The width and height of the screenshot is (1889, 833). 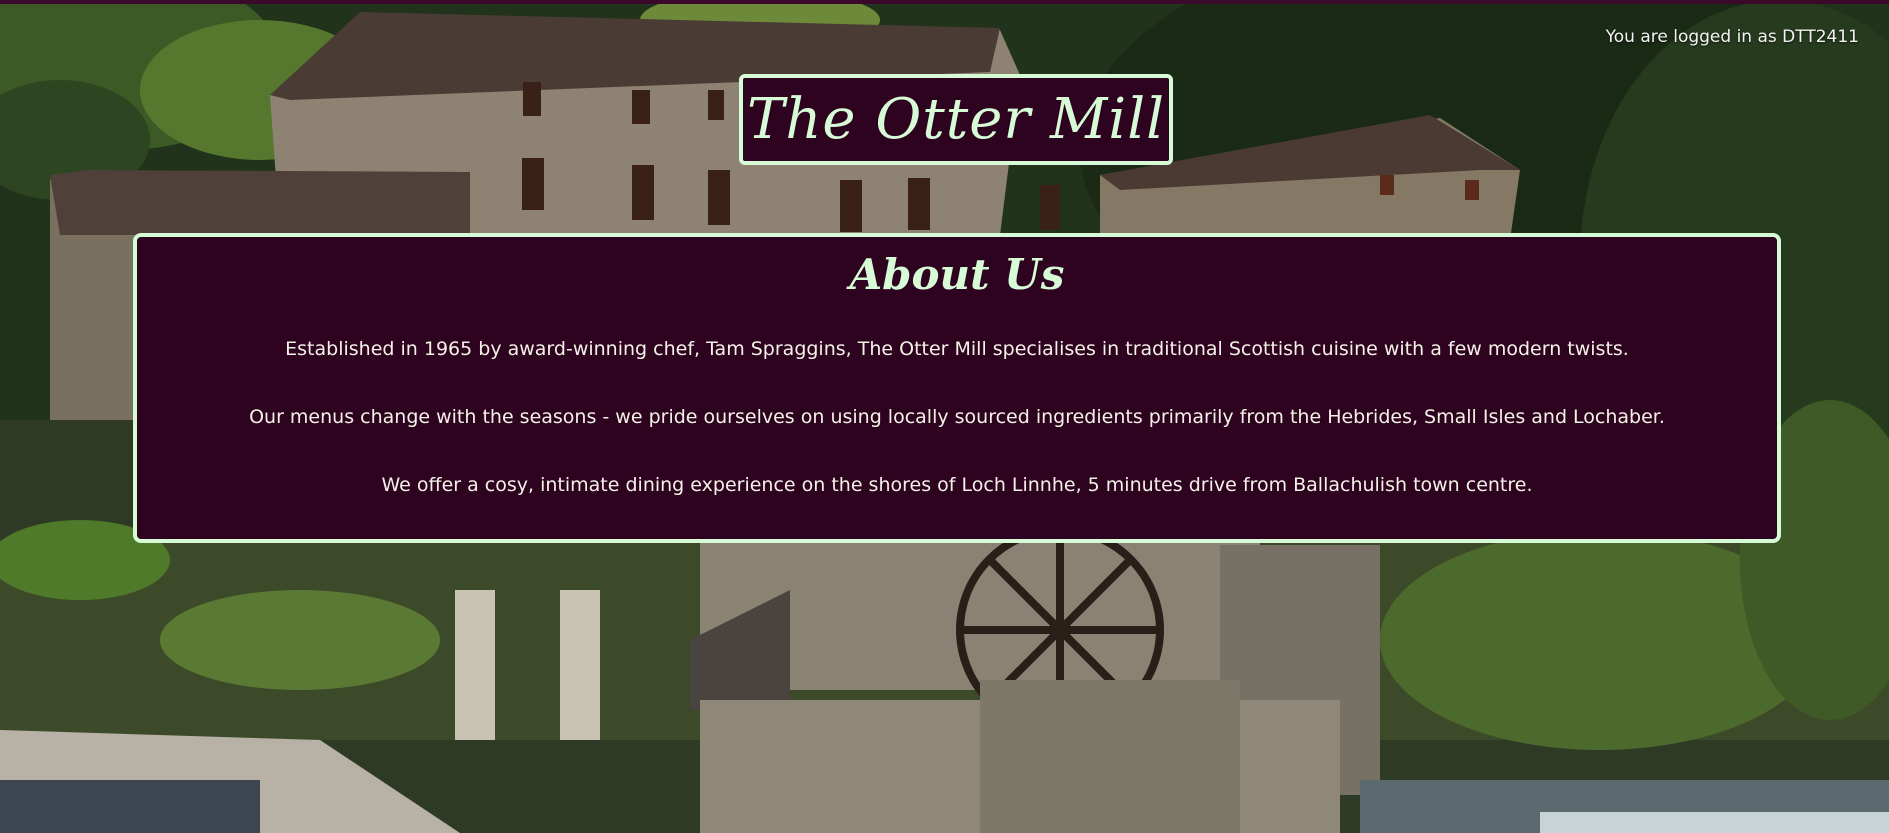 I want to click on login-status-text: You are logged in as DTT2411, so click(x=1732, y=37).